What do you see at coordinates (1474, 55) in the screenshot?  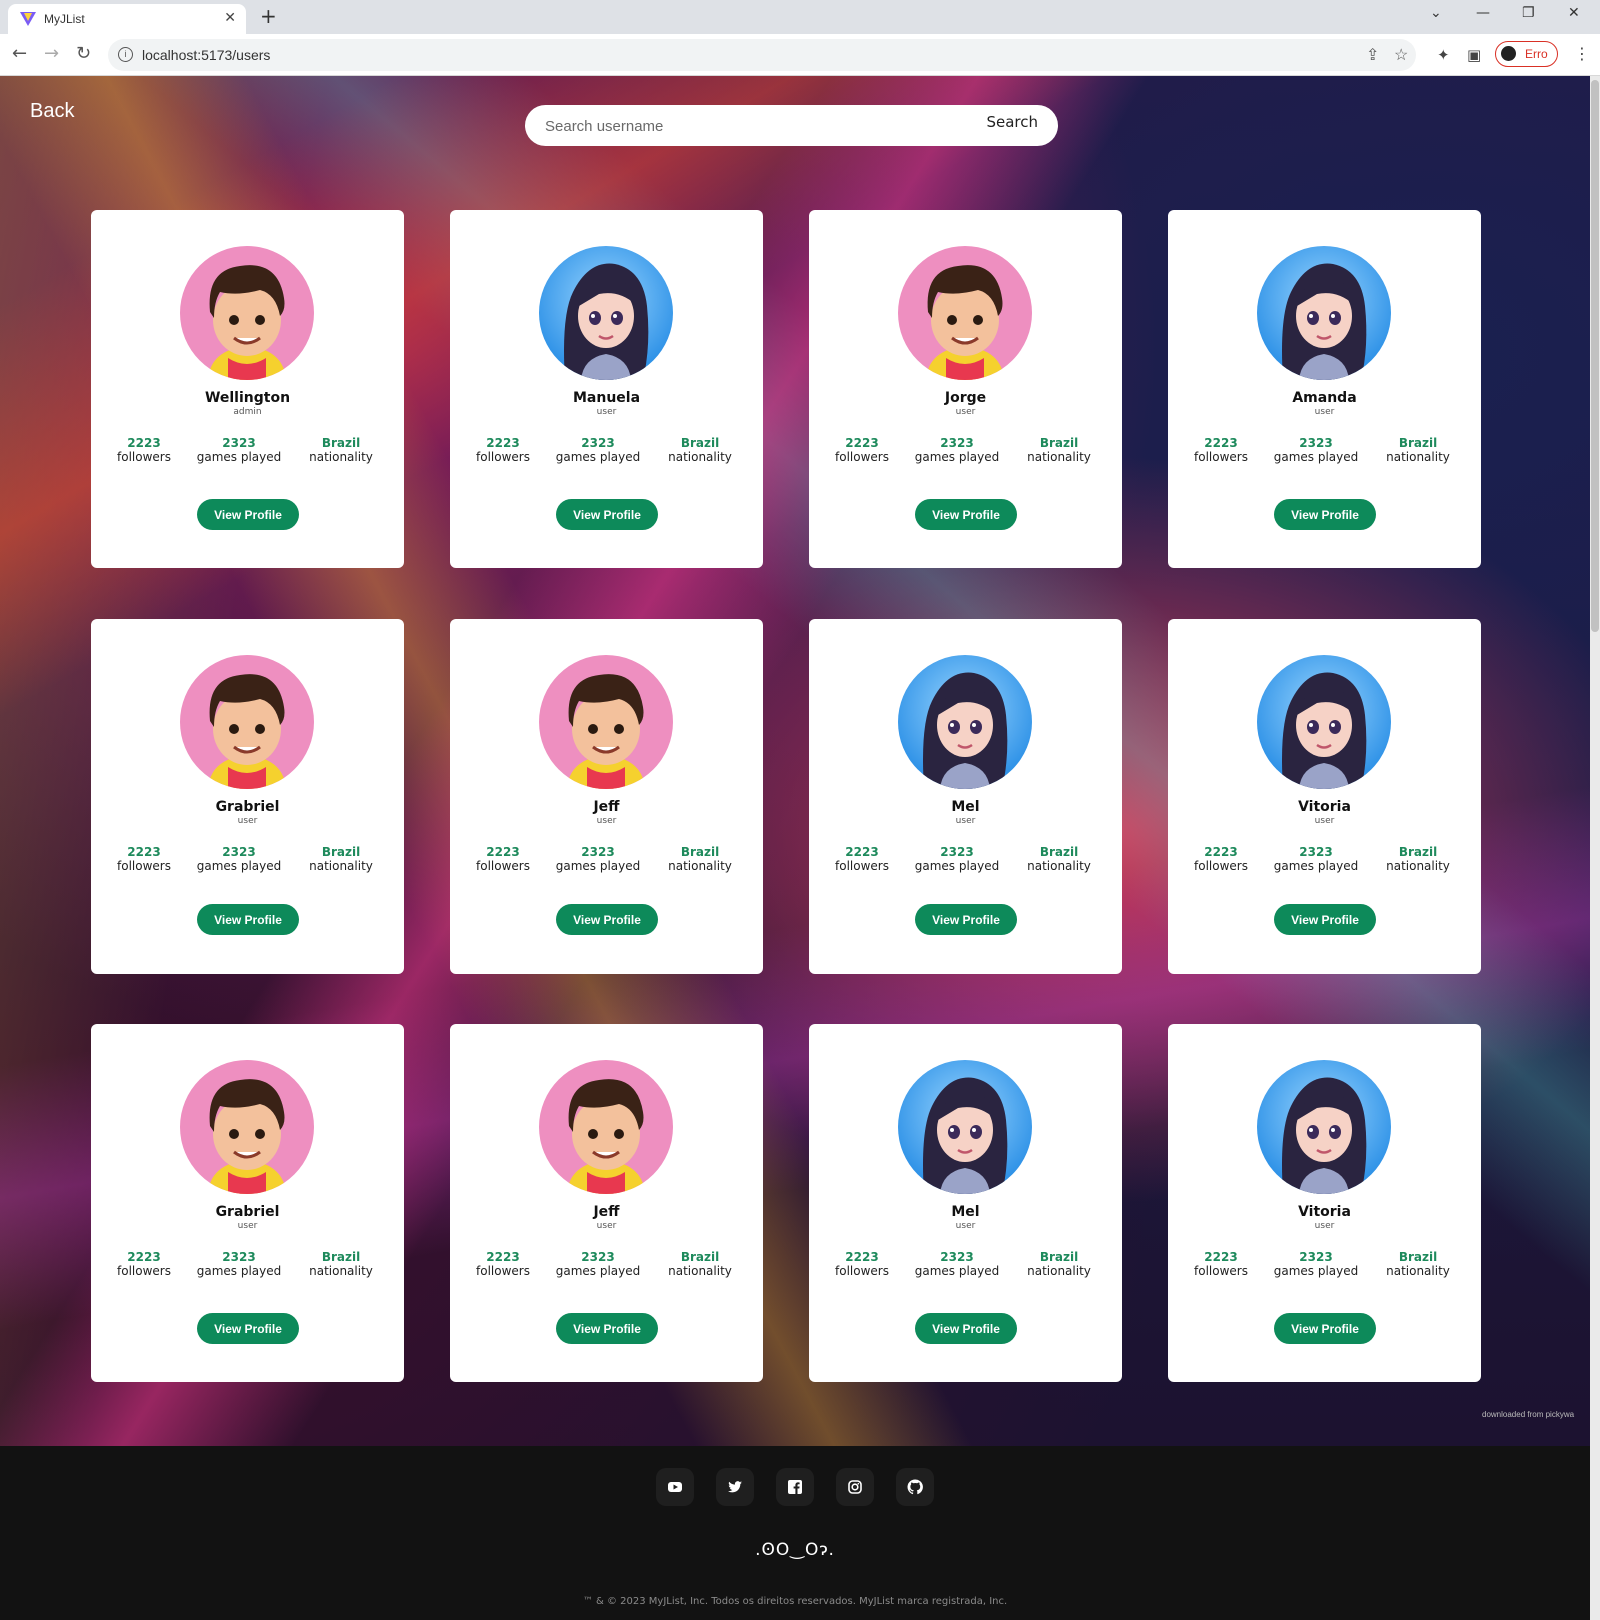 I see `side-panel-icon: ▣` at bounding box center [1474, 55].